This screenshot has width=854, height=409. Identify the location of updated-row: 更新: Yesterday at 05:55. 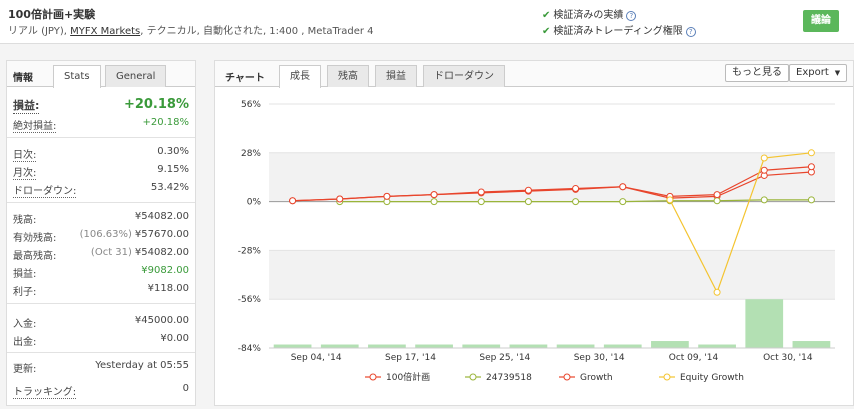
(101, 367).